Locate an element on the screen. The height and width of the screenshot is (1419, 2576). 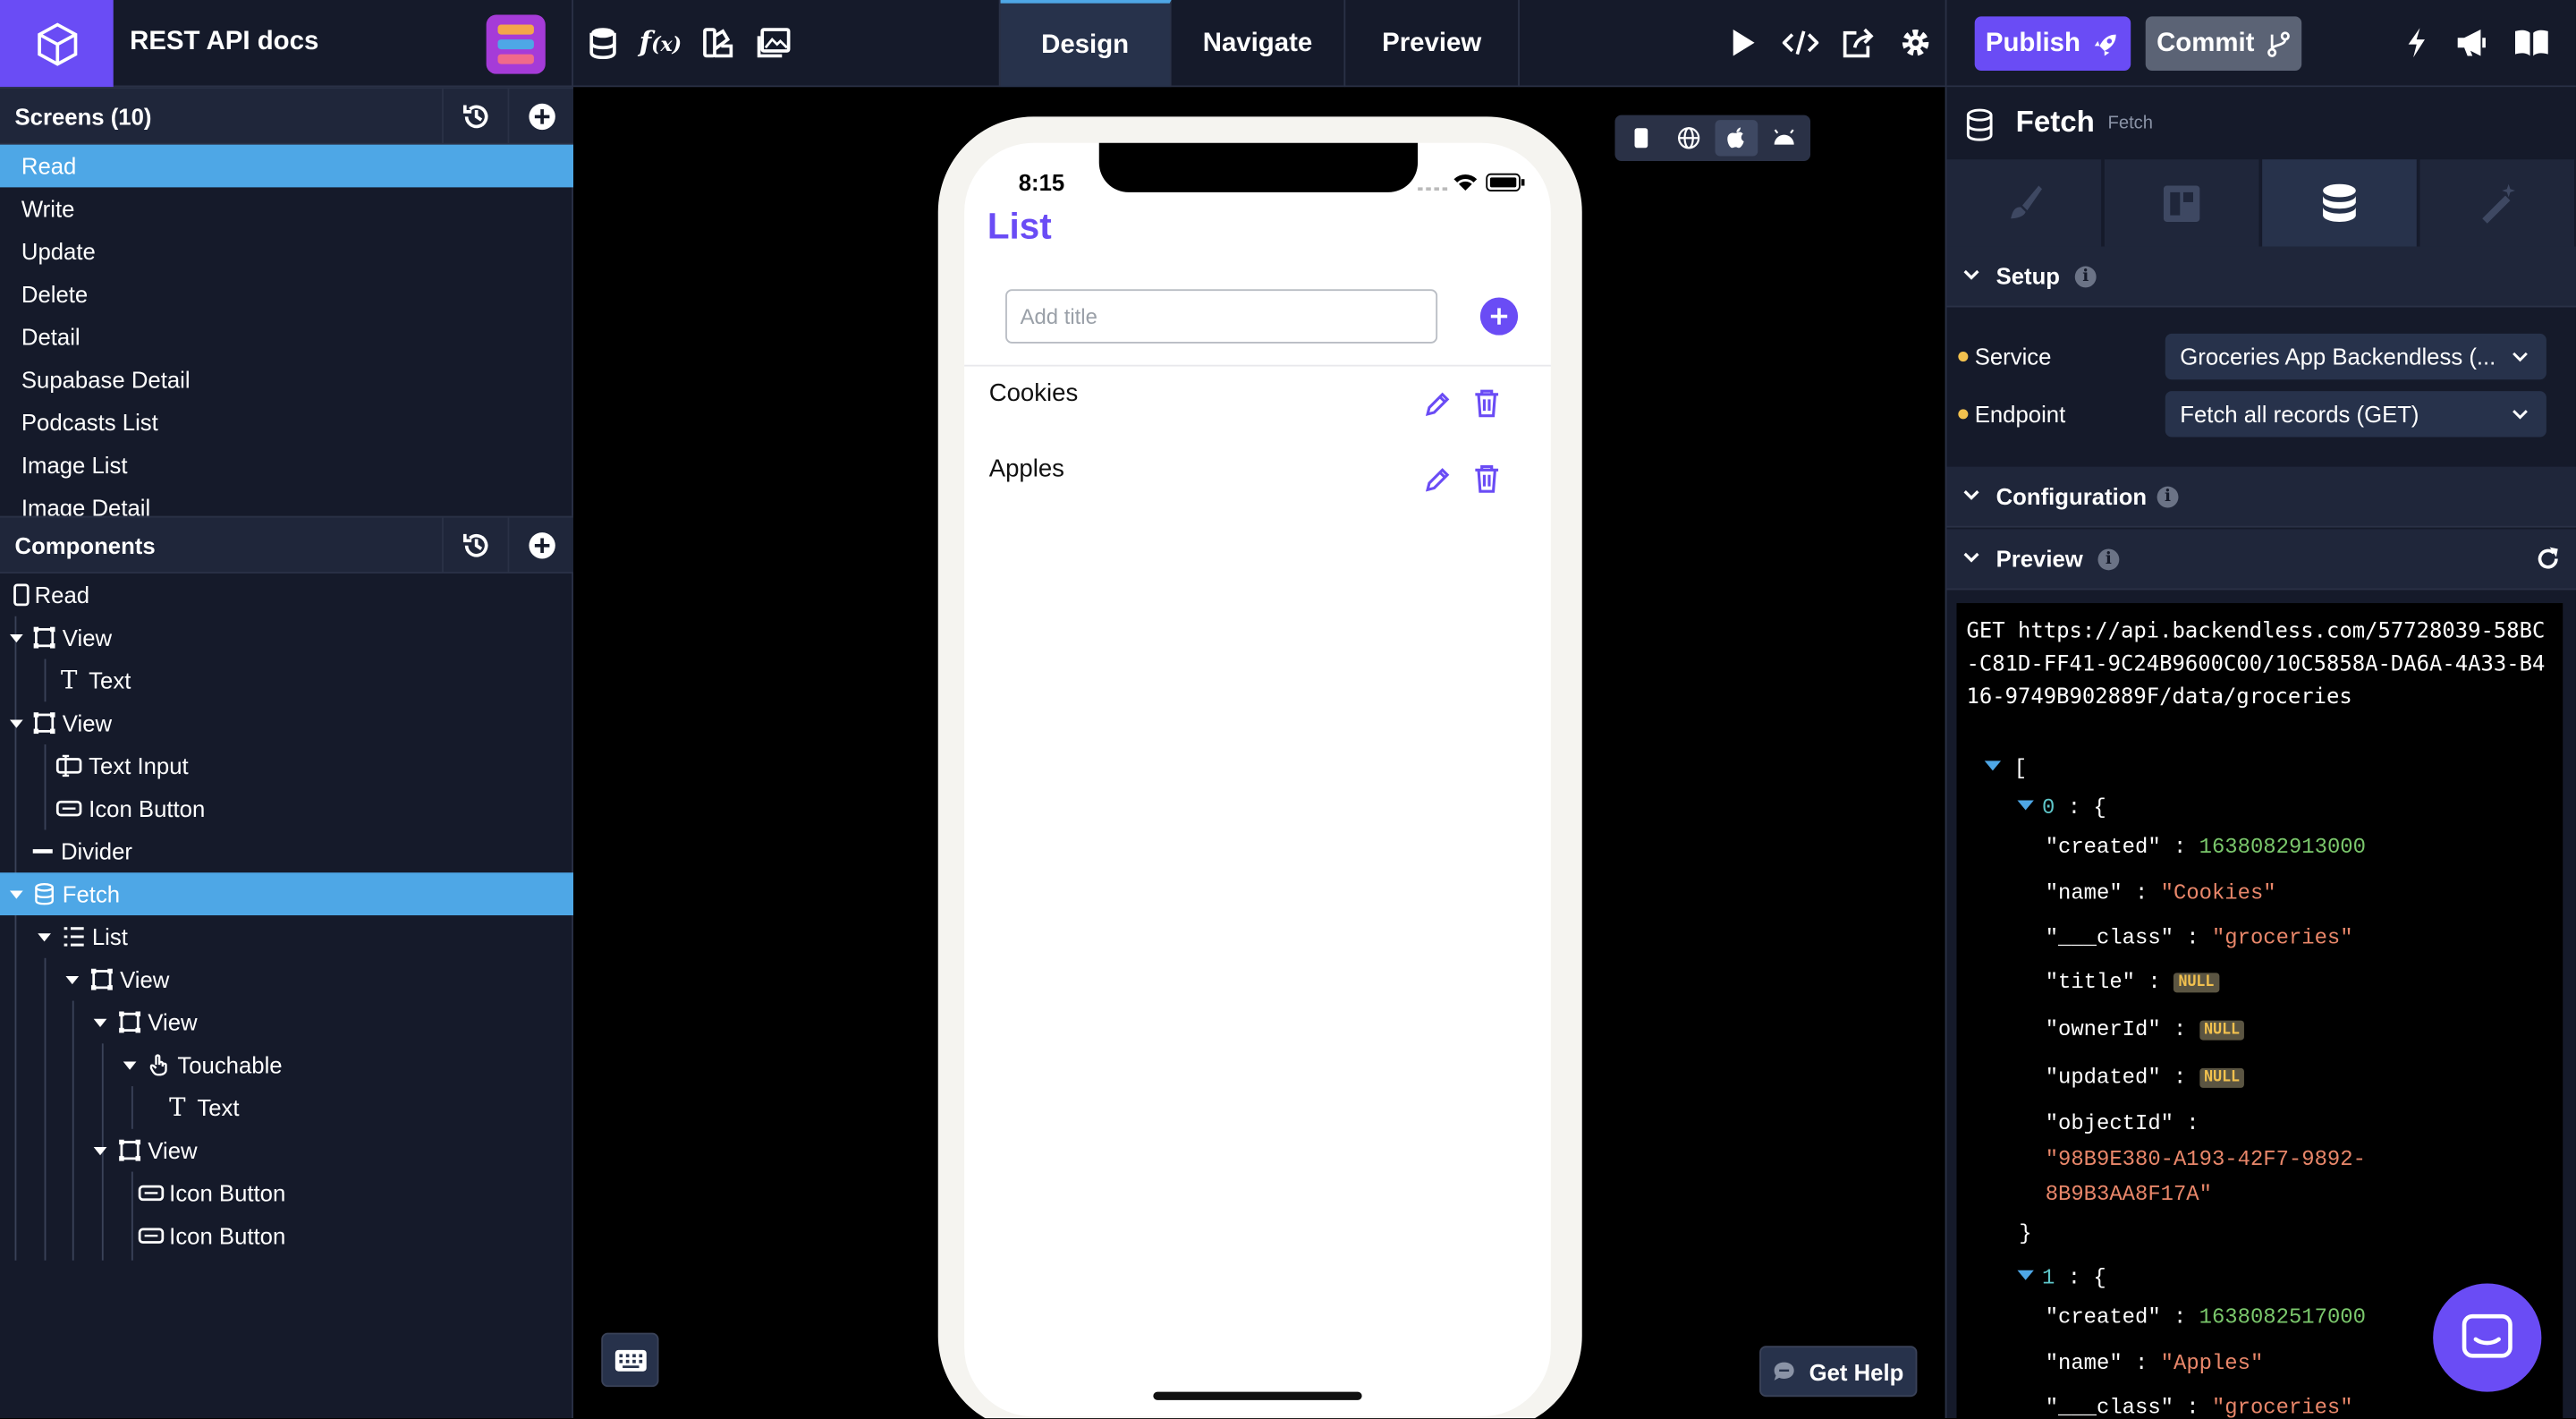
screen-item-podcasts-list: Podcasts List is located at coordinates (286, 422).